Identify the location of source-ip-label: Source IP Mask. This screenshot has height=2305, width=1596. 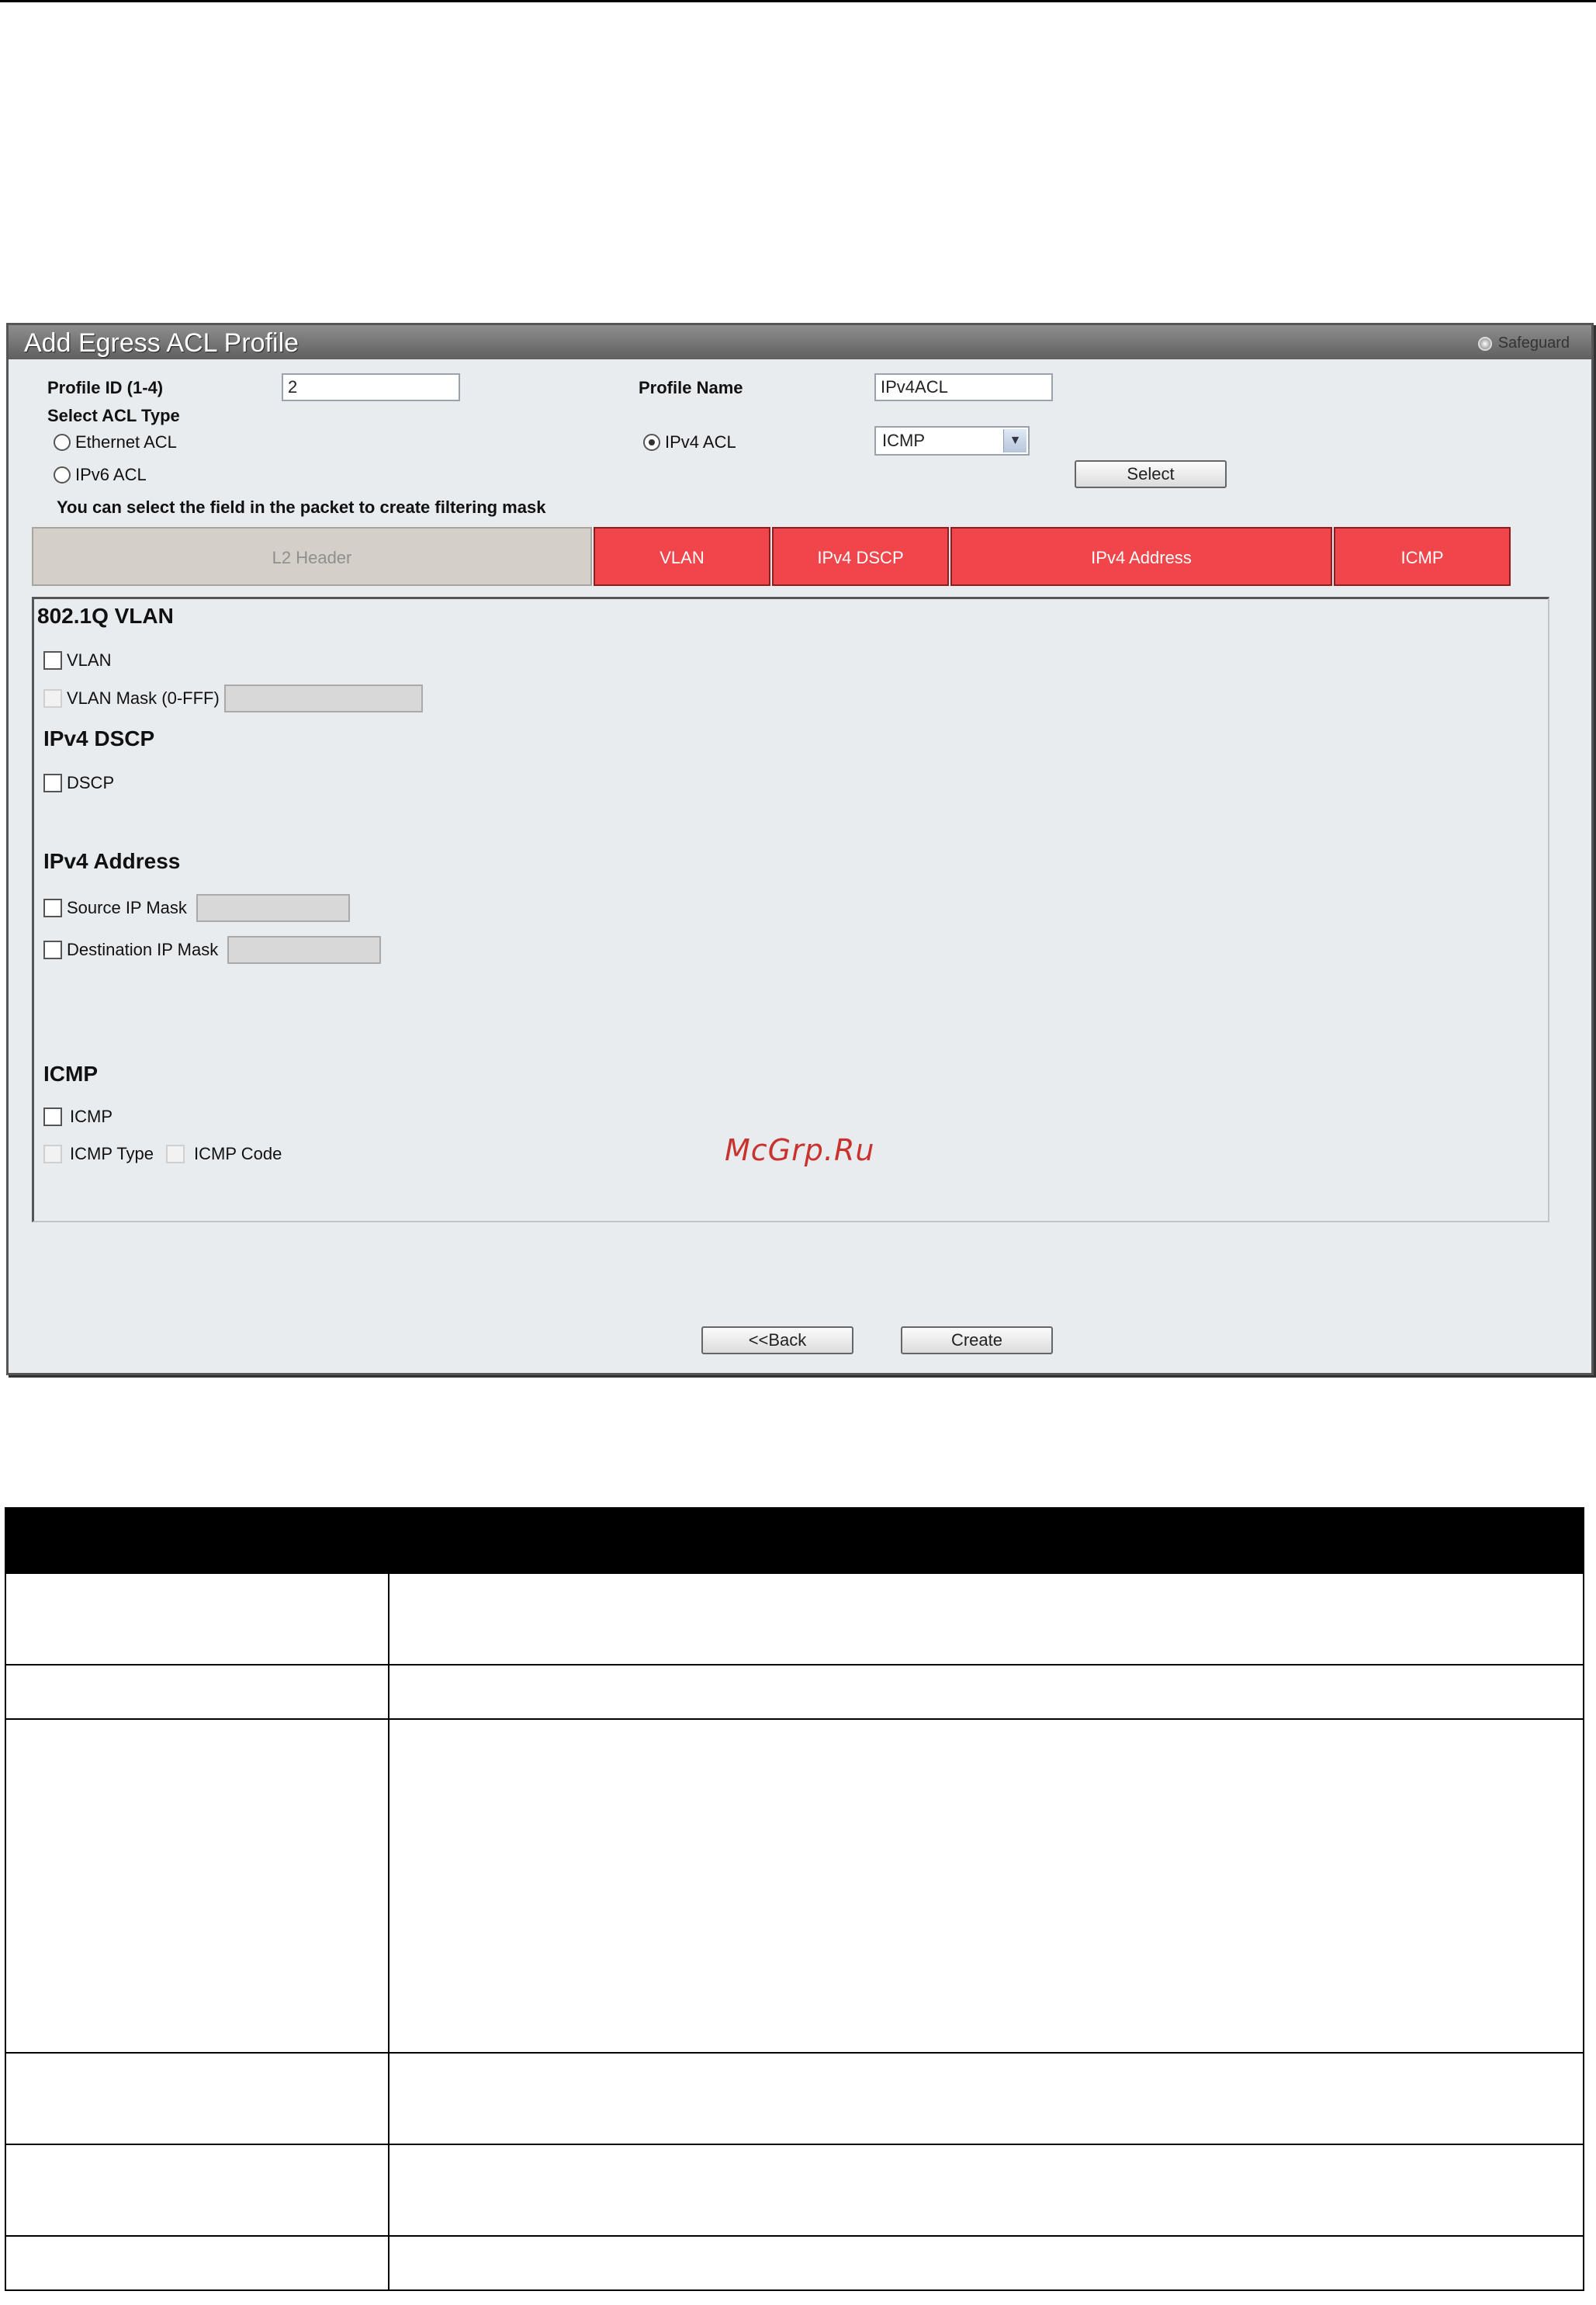
(127, 907).